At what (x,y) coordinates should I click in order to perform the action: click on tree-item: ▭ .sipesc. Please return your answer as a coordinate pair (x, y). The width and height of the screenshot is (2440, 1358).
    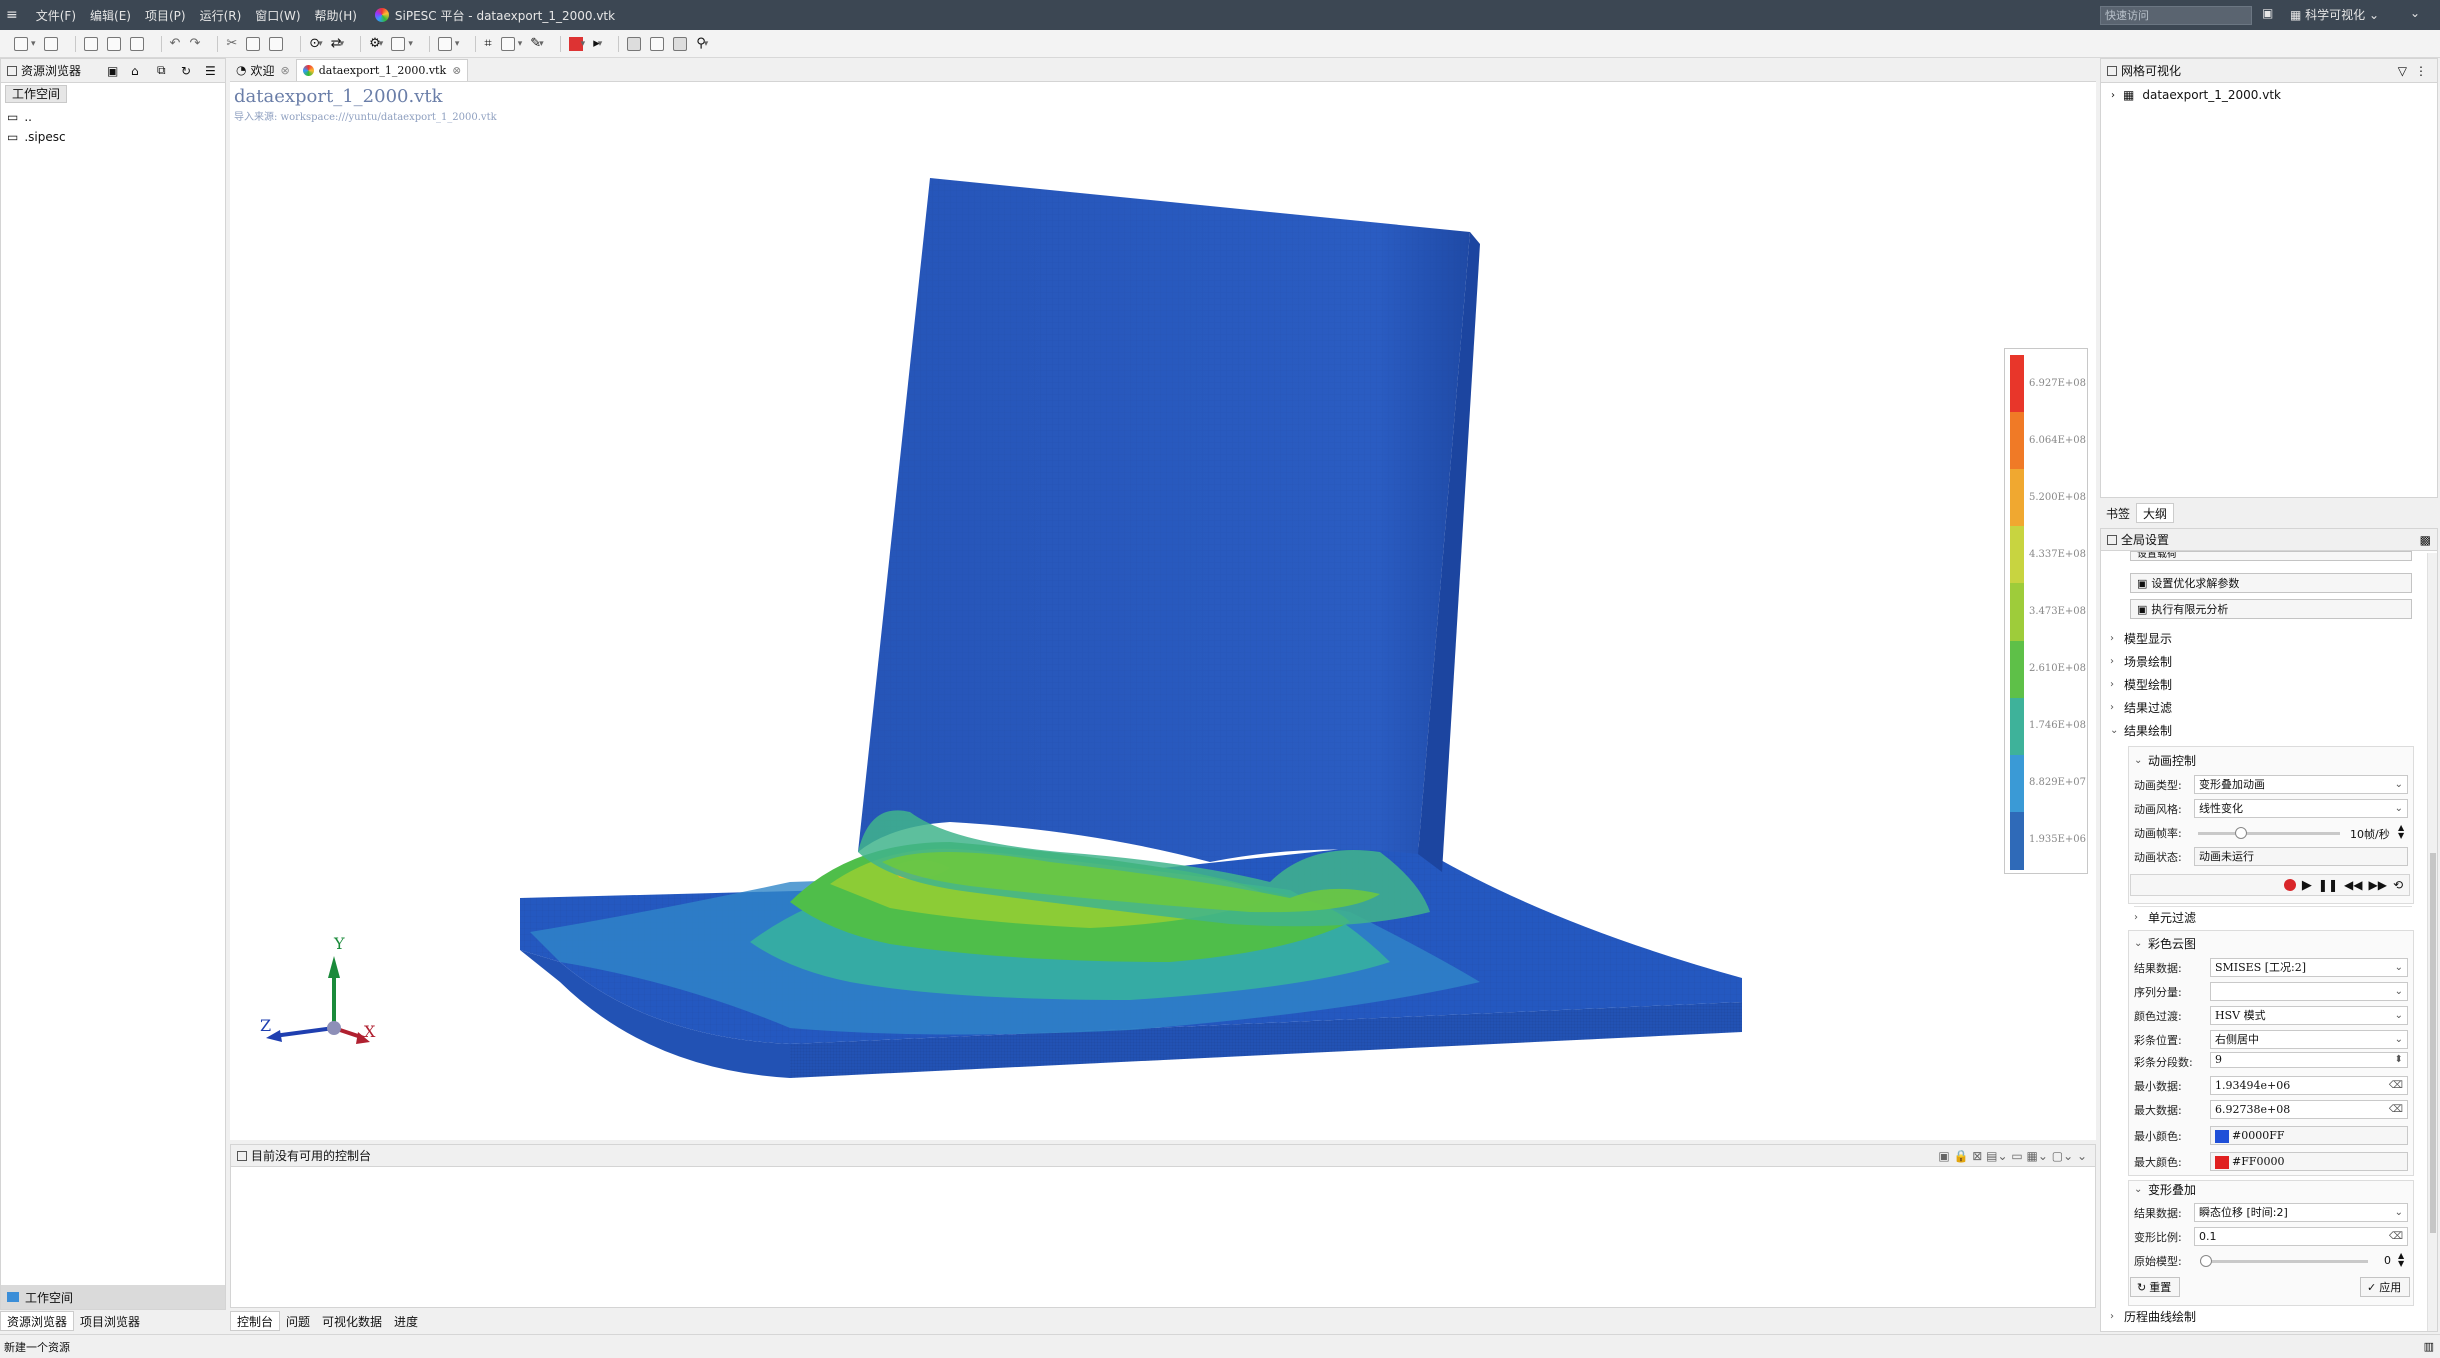
    Looking at the image, I should click on (113, 137).